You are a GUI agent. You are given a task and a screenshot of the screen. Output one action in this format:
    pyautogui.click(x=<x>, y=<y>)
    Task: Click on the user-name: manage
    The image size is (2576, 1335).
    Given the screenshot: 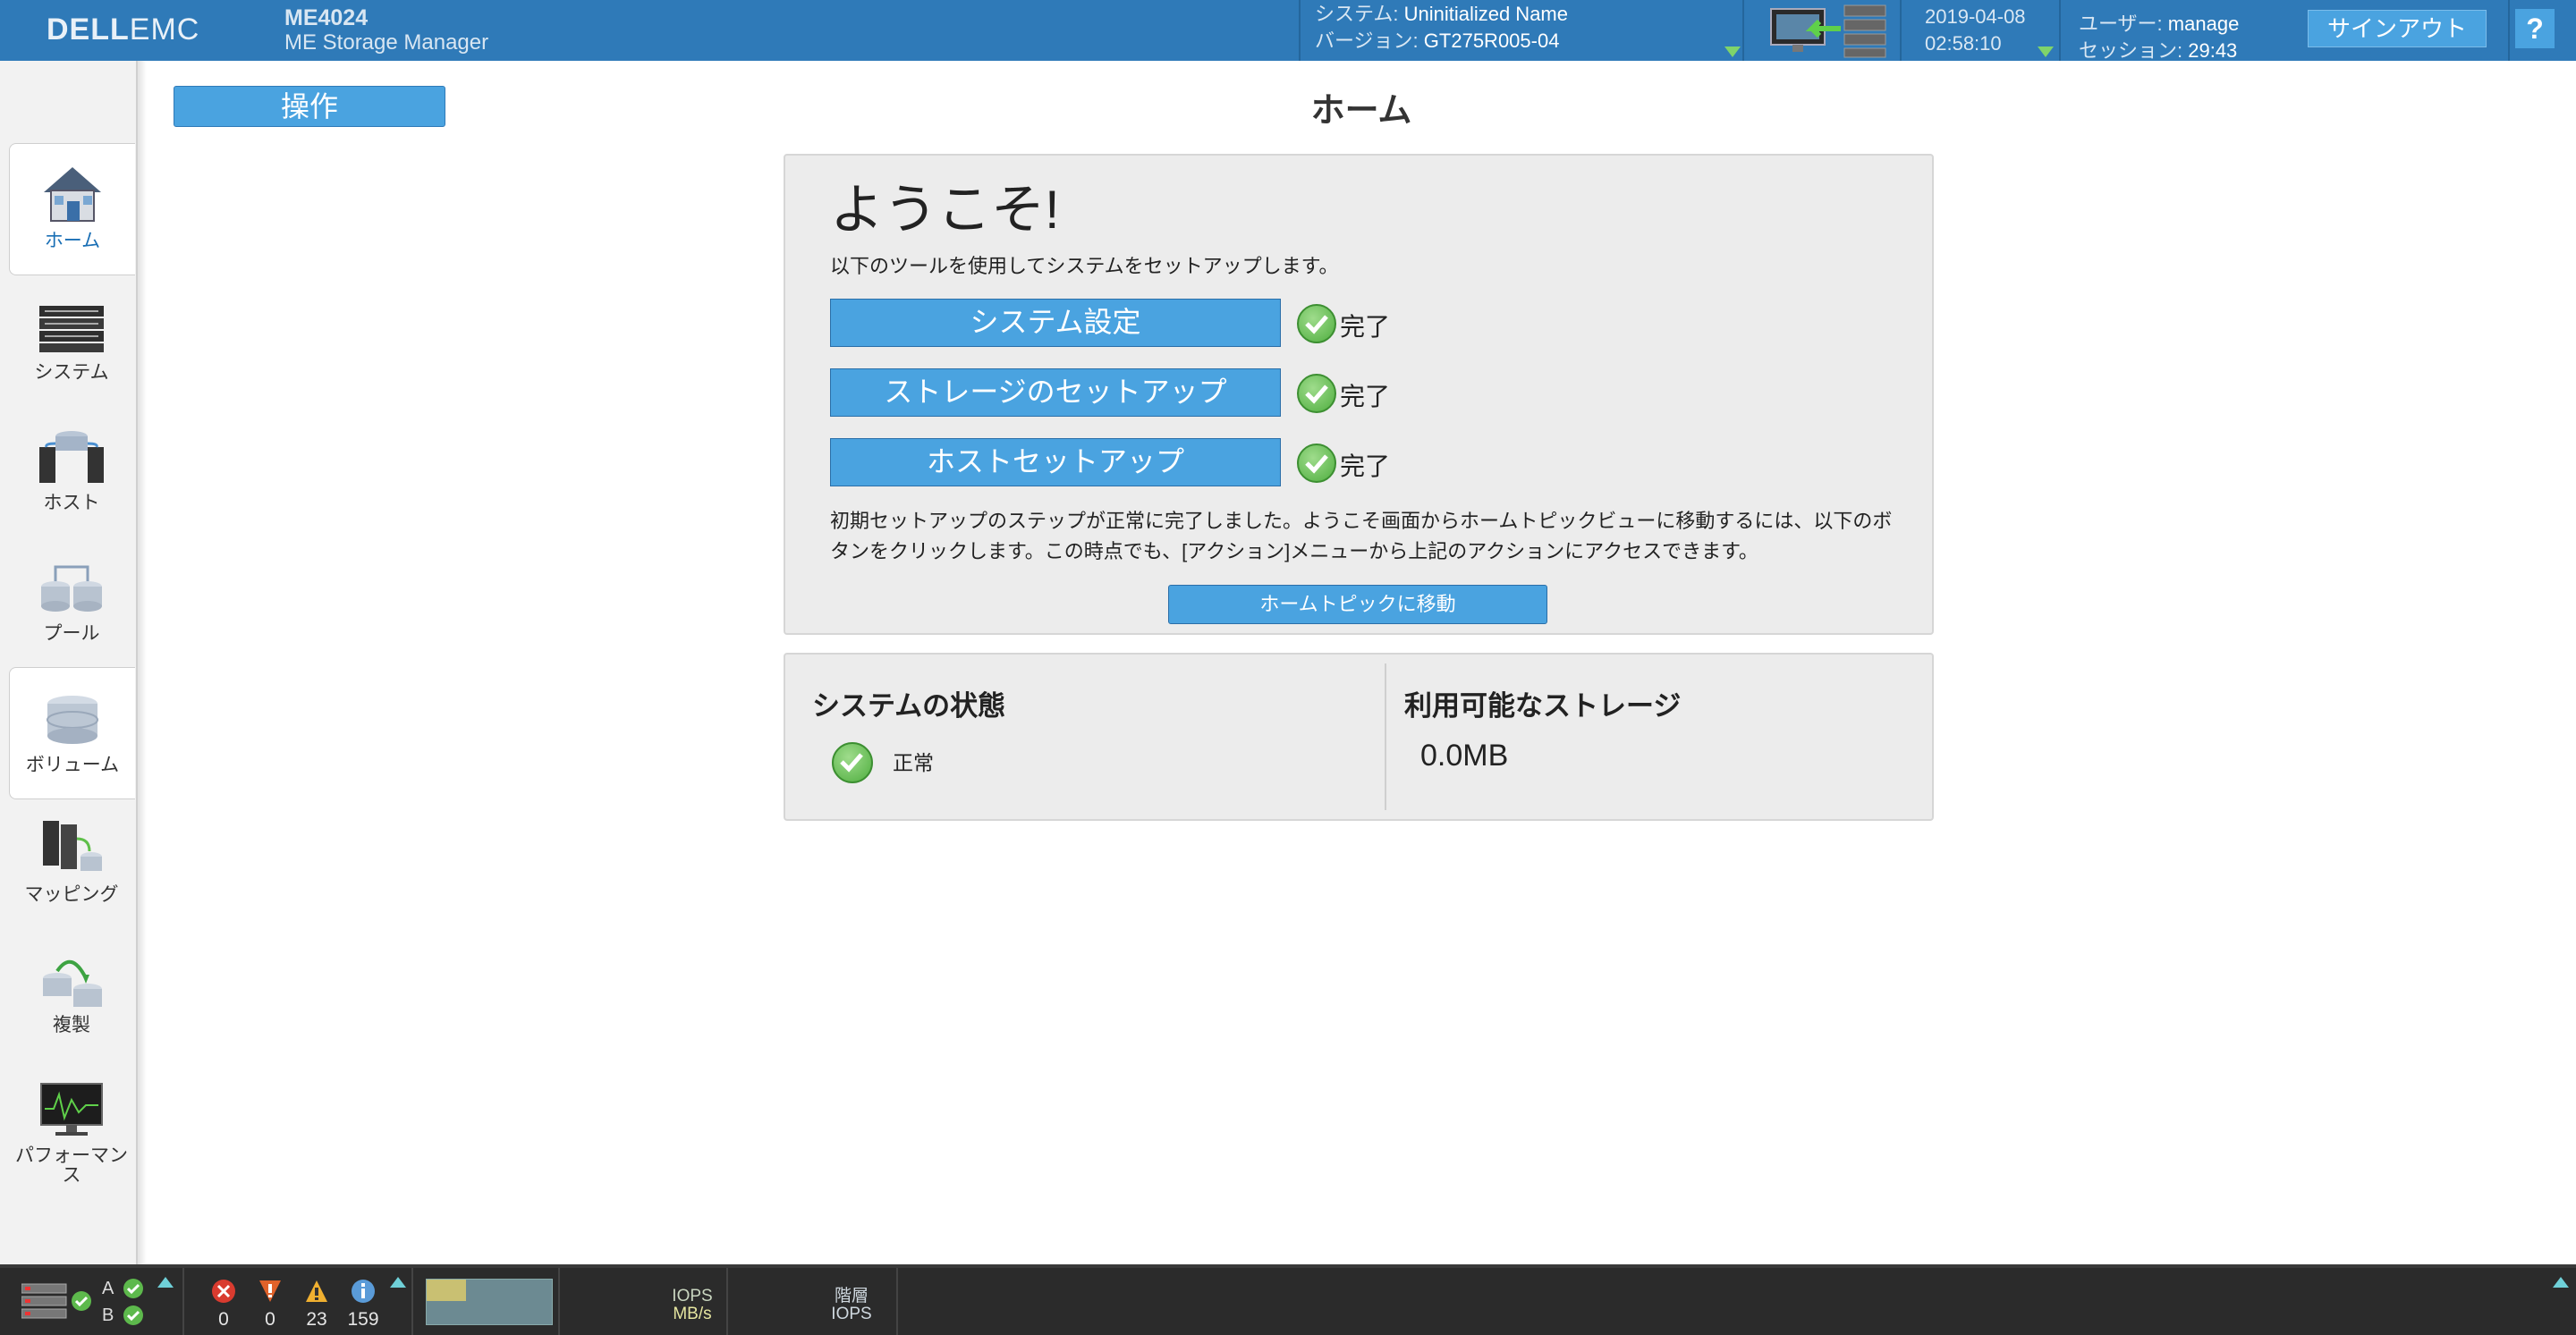 What is the action you would take?
    pyautogui.click(x=2203, y=24)
    